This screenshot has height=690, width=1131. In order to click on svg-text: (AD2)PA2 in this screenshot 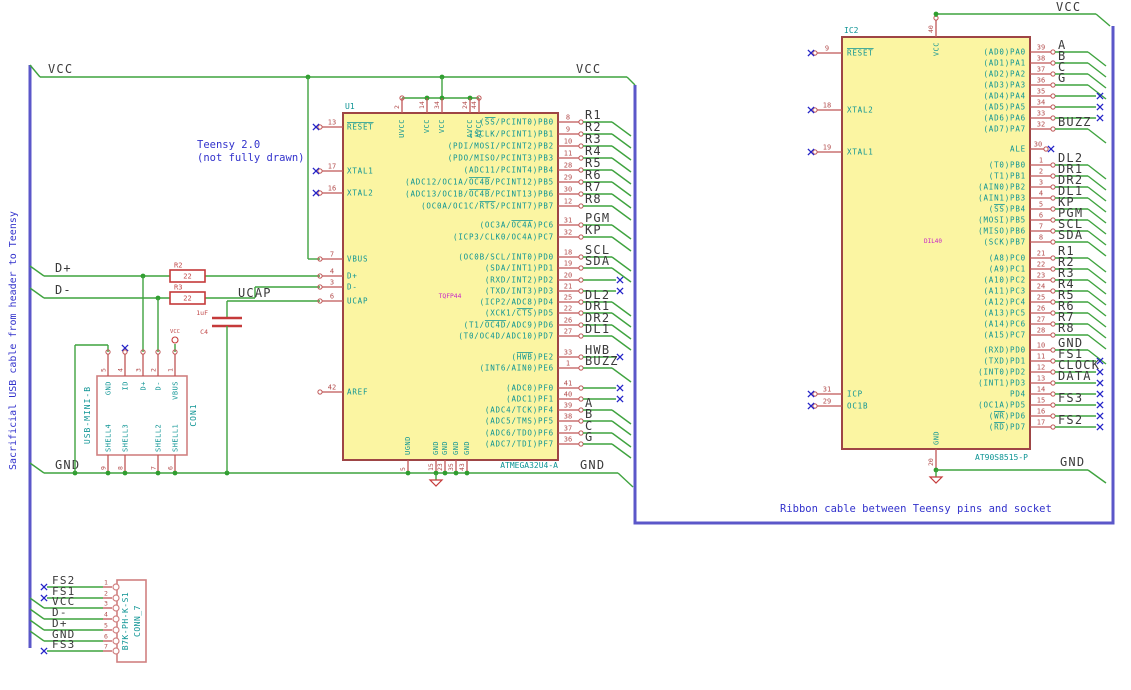, I will do `click(1004, 74)`.